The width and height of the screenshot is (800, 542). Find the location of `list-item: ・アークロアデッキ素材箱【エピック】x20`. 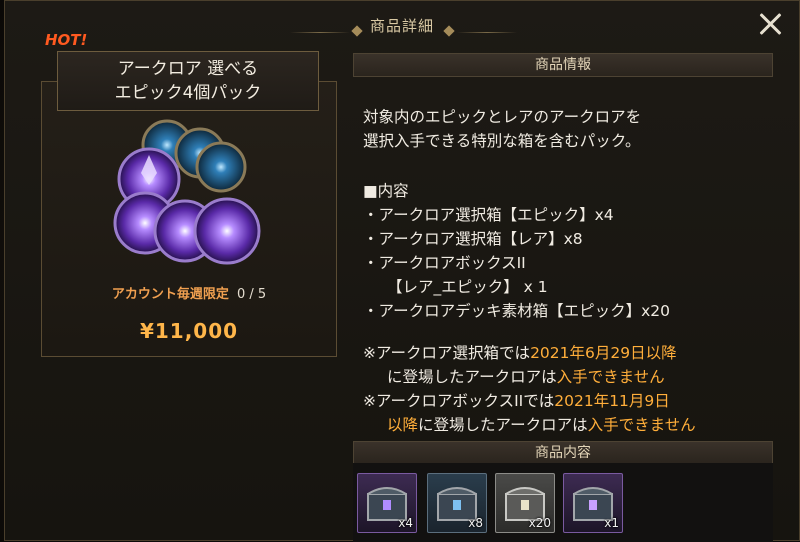

list-item: ・アークロアデッキ素材箱【エピック】x20 is located at coordinates (516, 311).